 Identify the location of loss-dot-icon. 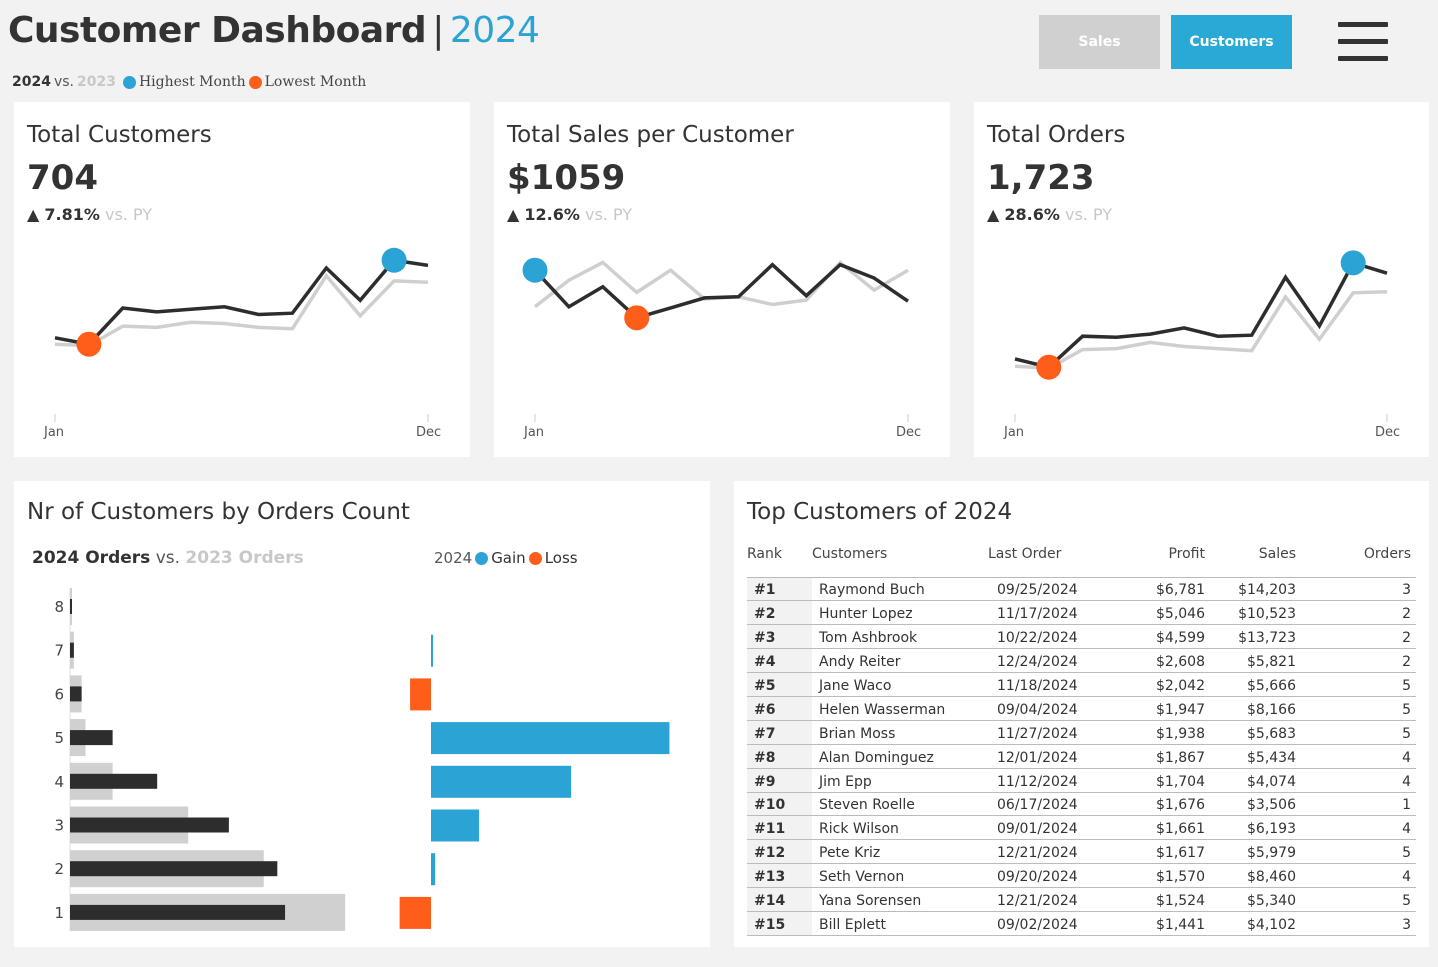
(535, 558).